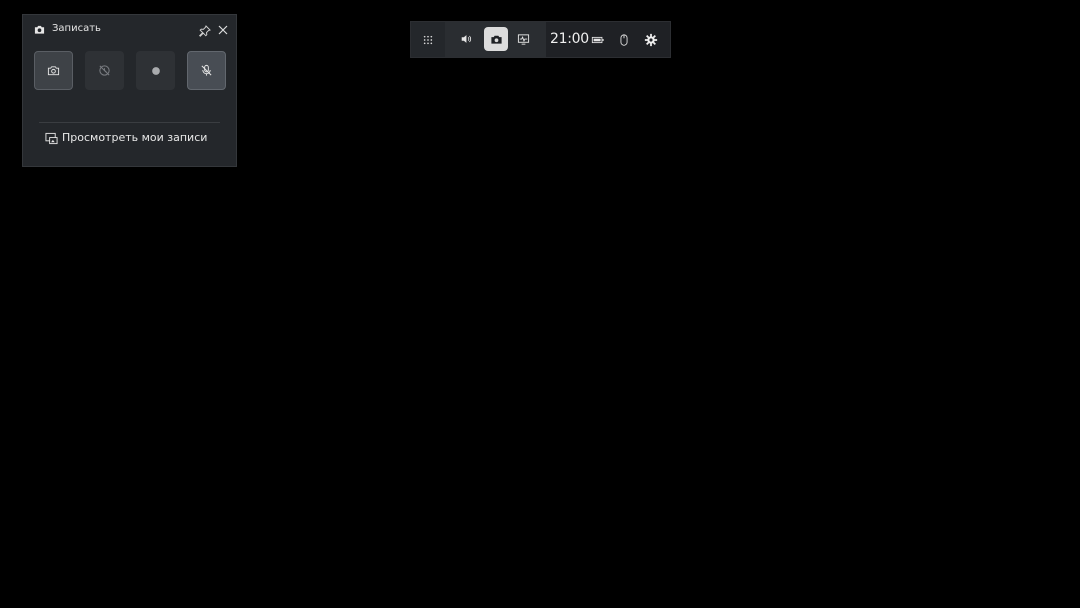  I want to click on audio-widget-button, so click(466, 39).